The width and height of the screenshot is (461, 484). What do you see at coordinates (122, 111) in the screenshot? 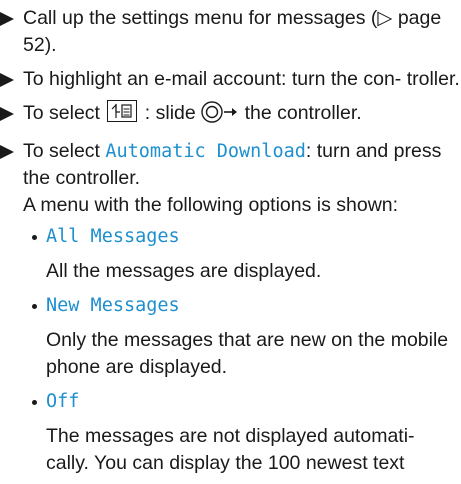
I see `menu-key-icon` at bounding box center [122, 111].